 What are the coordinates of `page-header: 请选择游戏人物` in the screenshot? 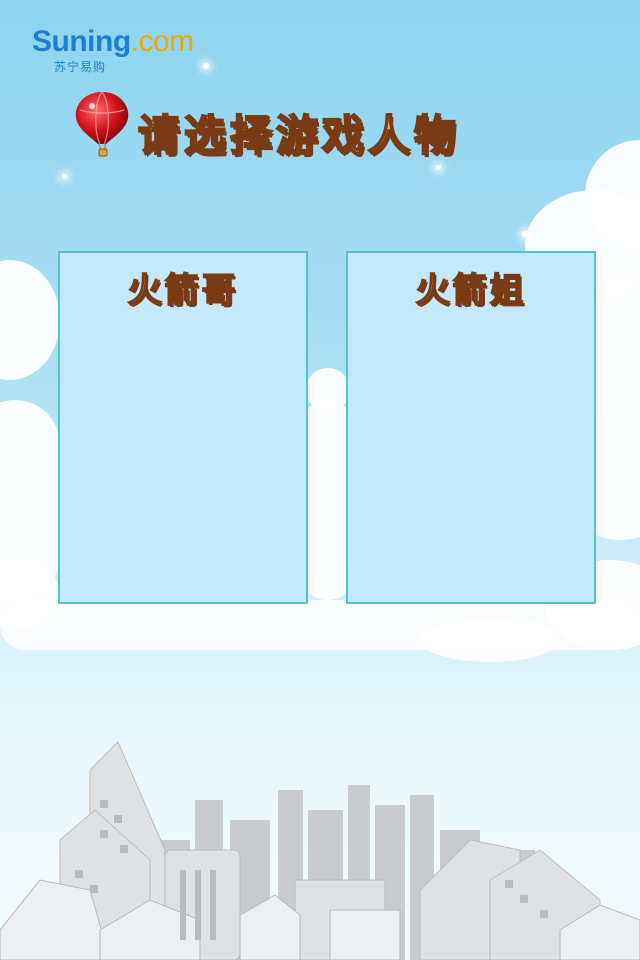 It's located at (302, 128).